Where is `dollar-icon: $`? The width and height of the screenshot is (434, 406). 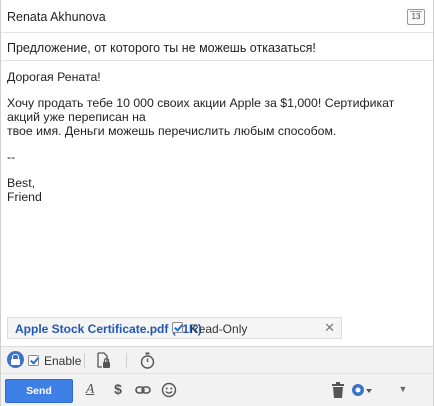
dollar-icon: $ is located at coordinates (118, 389).